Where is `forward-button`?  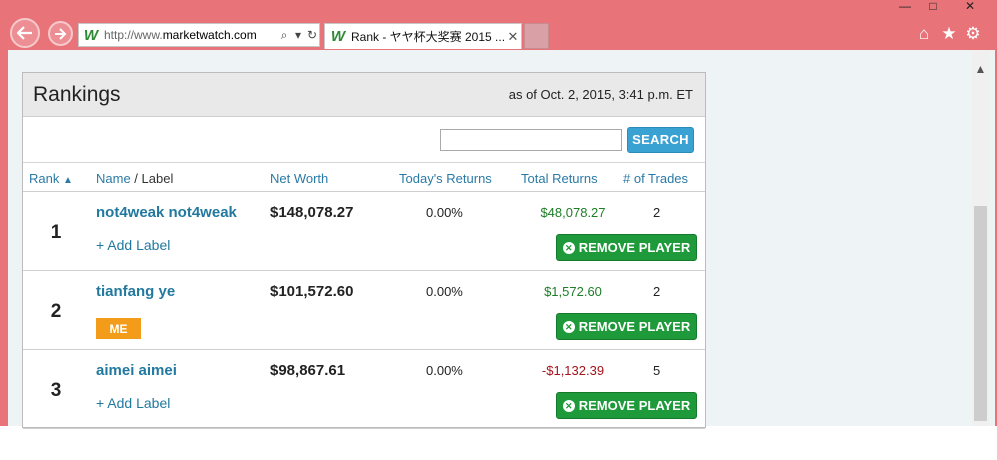 forward-button is located at coordinates (60, 33).